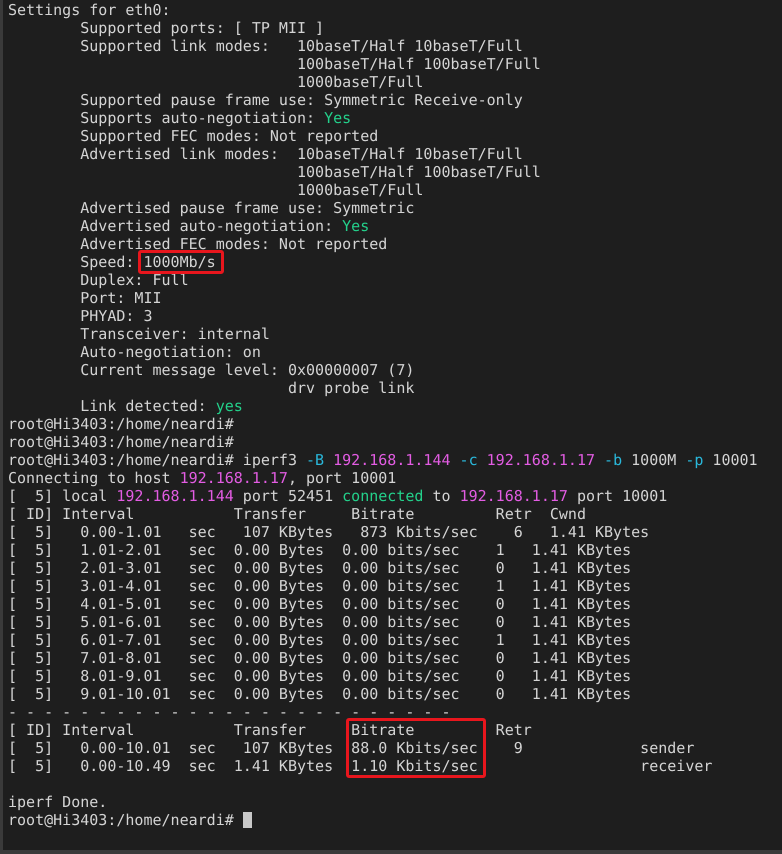 The width and height of the screenshot is (782, 854). What do you see at coordinates (383, 460) in the screenshot?
I see `terminal-line: root@Hi3403:/home/neardi# iperf3 -B 192.168.1.144 -c 192.168.1.17 -b 1000M -p 10001` at bounding box center [383, 460].